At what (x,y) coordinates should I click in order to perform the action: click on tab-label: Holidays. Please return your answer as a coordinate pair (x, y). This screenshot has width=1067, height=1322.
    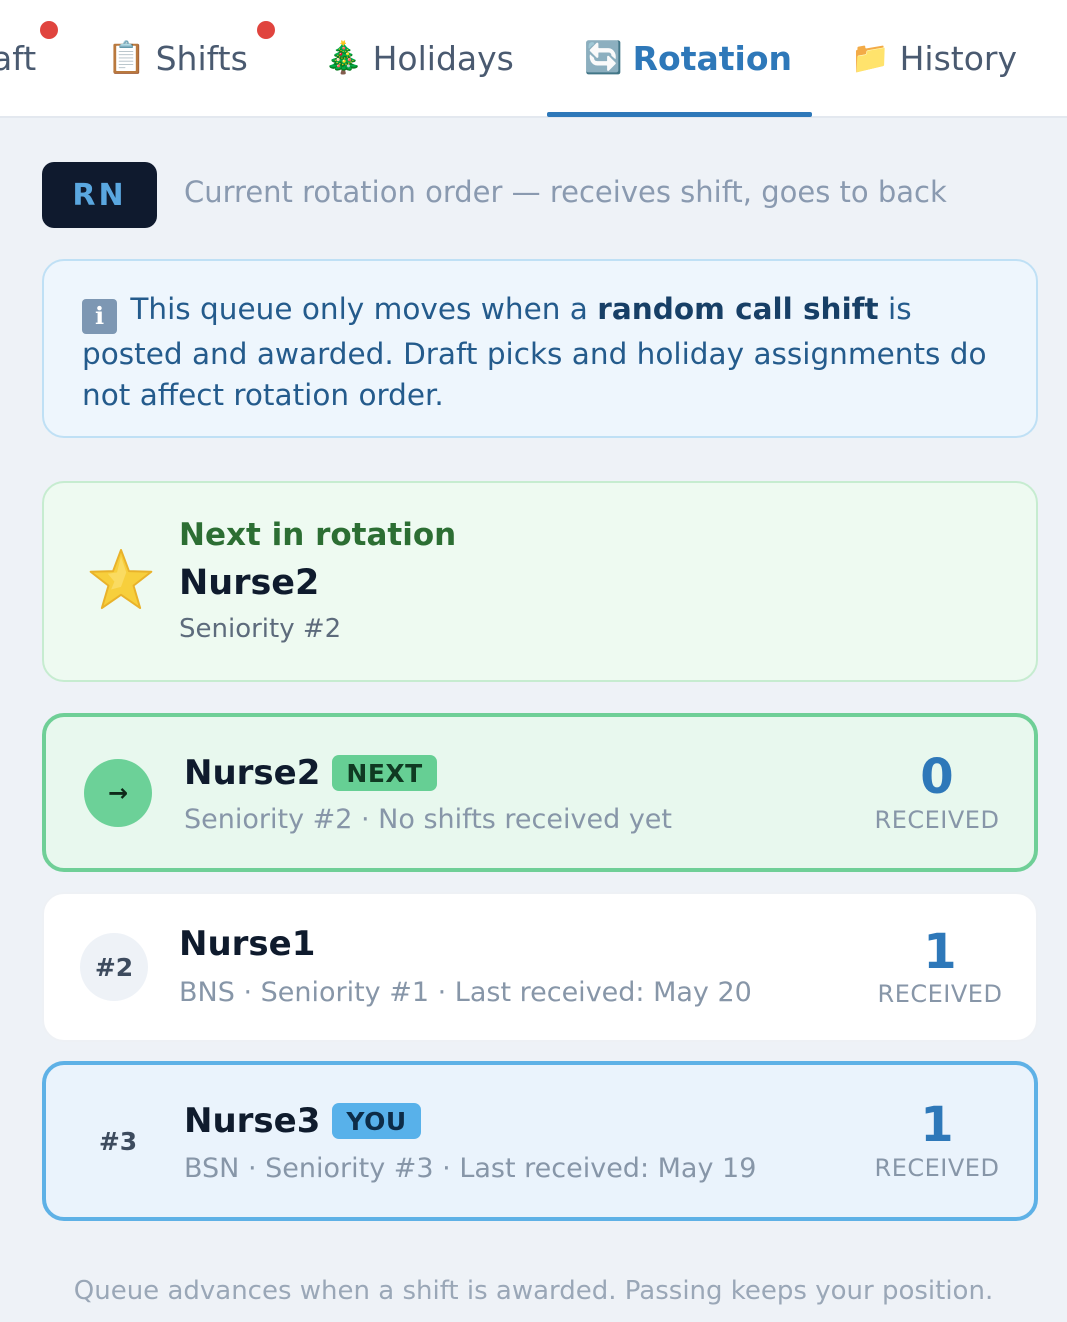
    Looking at the image, I should click on (443, 58).